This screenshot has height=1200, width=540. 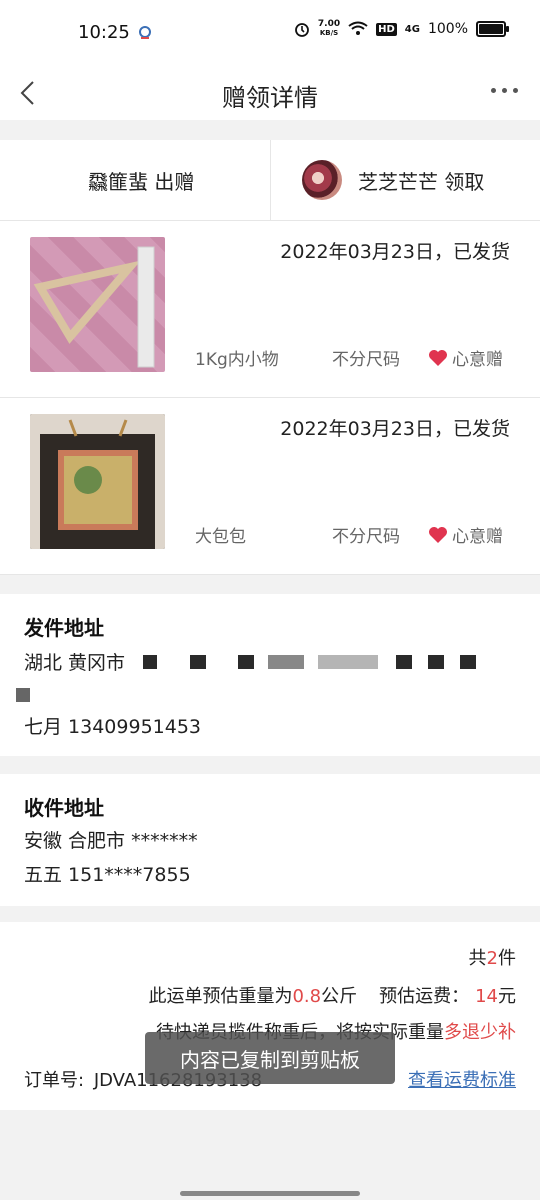 I want to click on network-speed: 7.00 KB/S, so click(x=329, y=29).